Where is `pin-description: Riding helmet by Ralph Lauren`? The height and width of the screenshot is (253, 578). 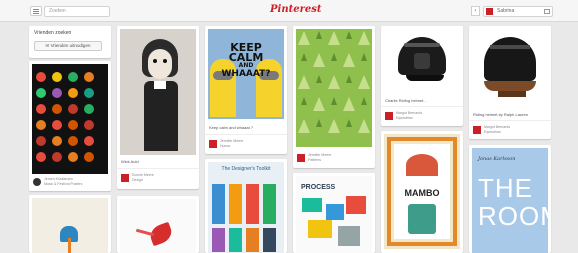
pin-description: Riding helmet by Ralph Lauren is located at coordinates (500, 114).